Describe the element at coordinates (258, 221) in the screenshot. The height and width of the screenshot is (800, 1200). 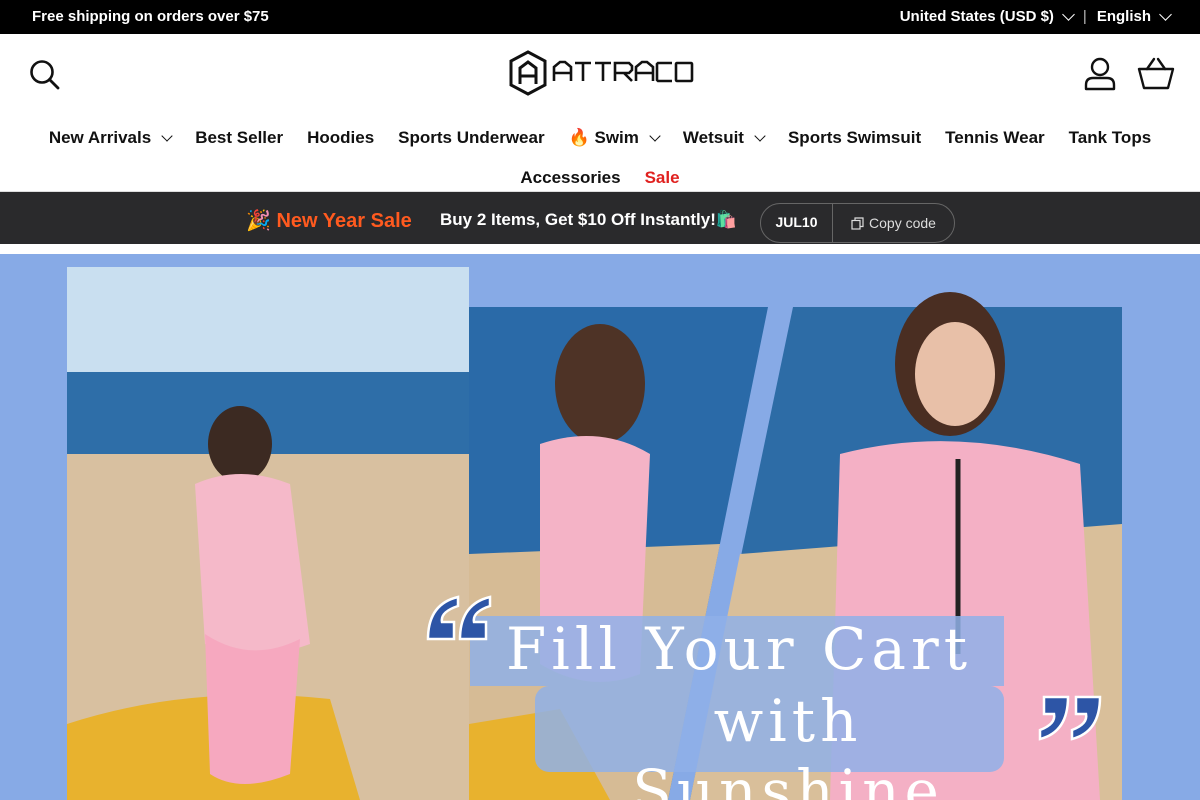
I see `party-icon: 🎉` at that location.